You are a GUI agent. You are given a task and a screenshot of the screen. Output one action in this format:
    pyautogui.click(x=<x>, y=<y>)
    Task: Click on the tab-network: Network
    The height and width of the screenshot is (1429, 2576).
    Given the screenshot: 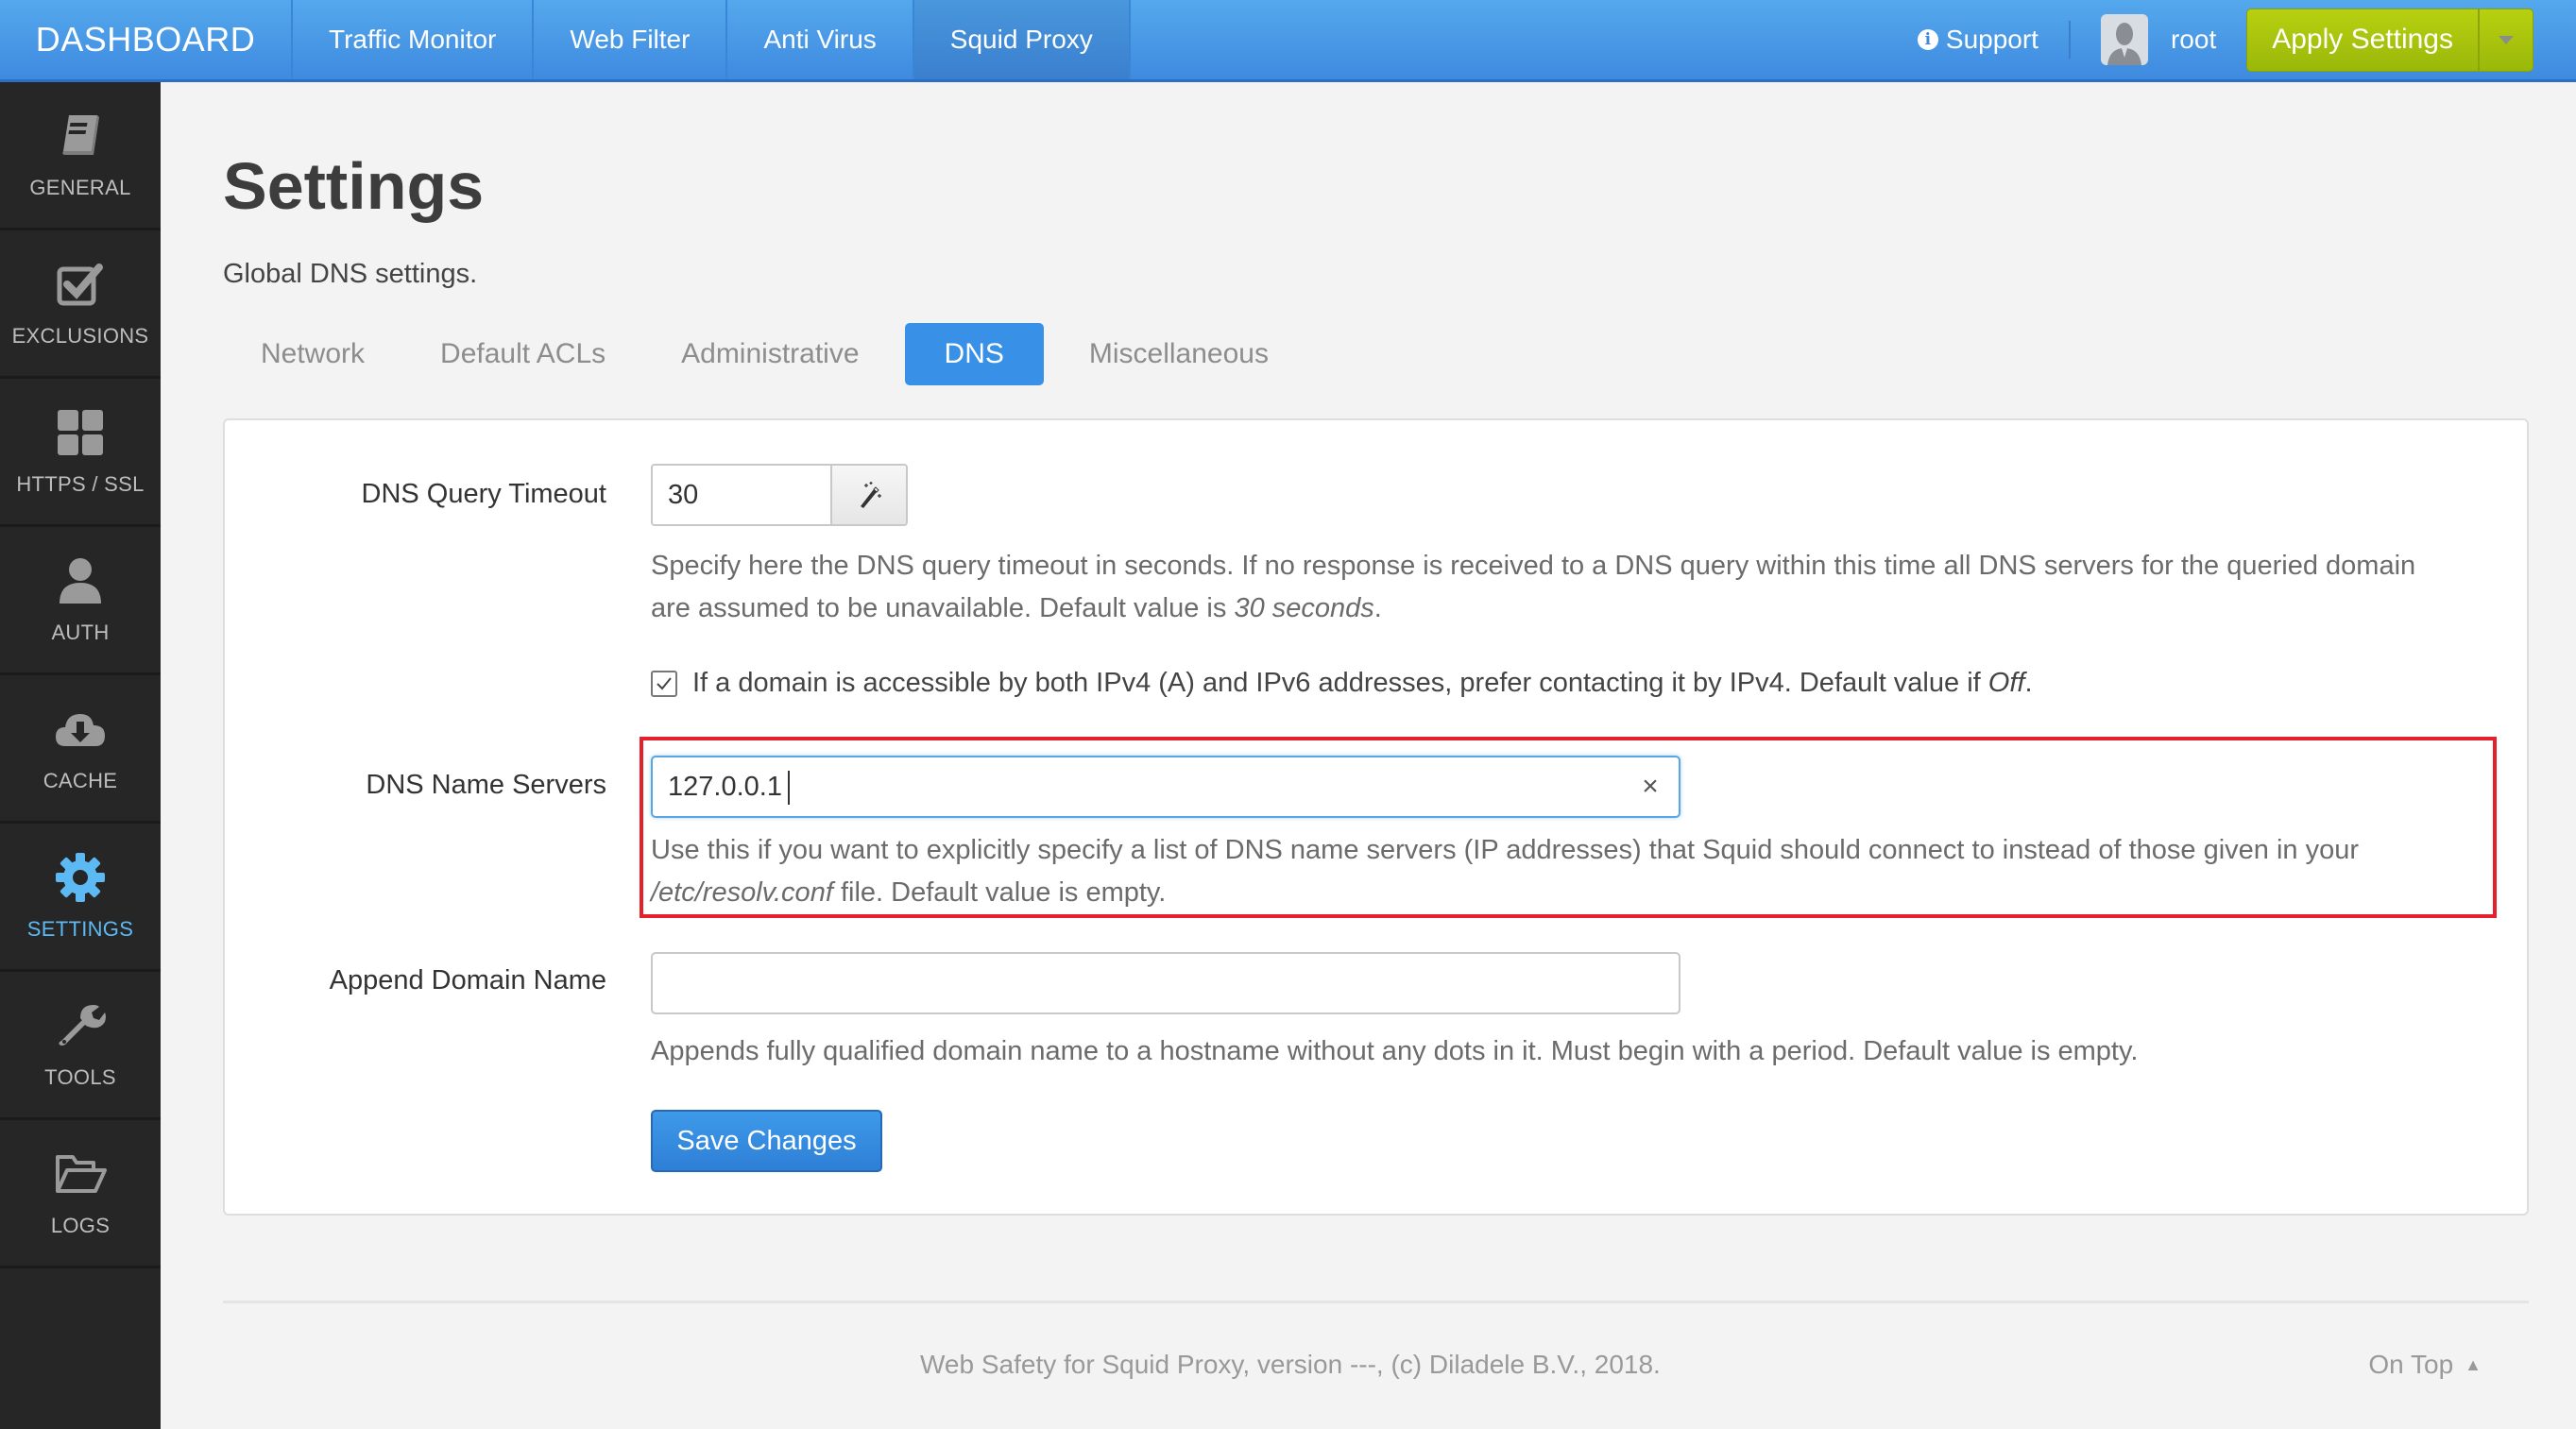 What is the action you would take?
    pyautogui.click(x=313, y=354)
    